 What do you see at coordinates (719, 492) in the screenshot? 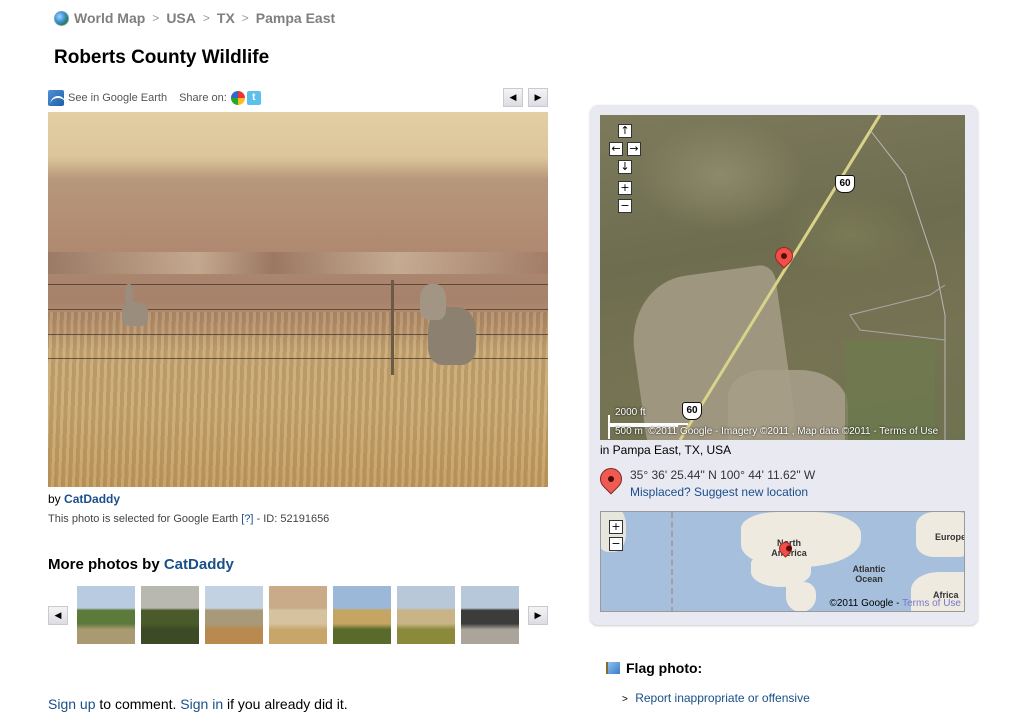
I see `suggest-location-link: Misplaced? Suggest new location` at bounding box center [719, 492].